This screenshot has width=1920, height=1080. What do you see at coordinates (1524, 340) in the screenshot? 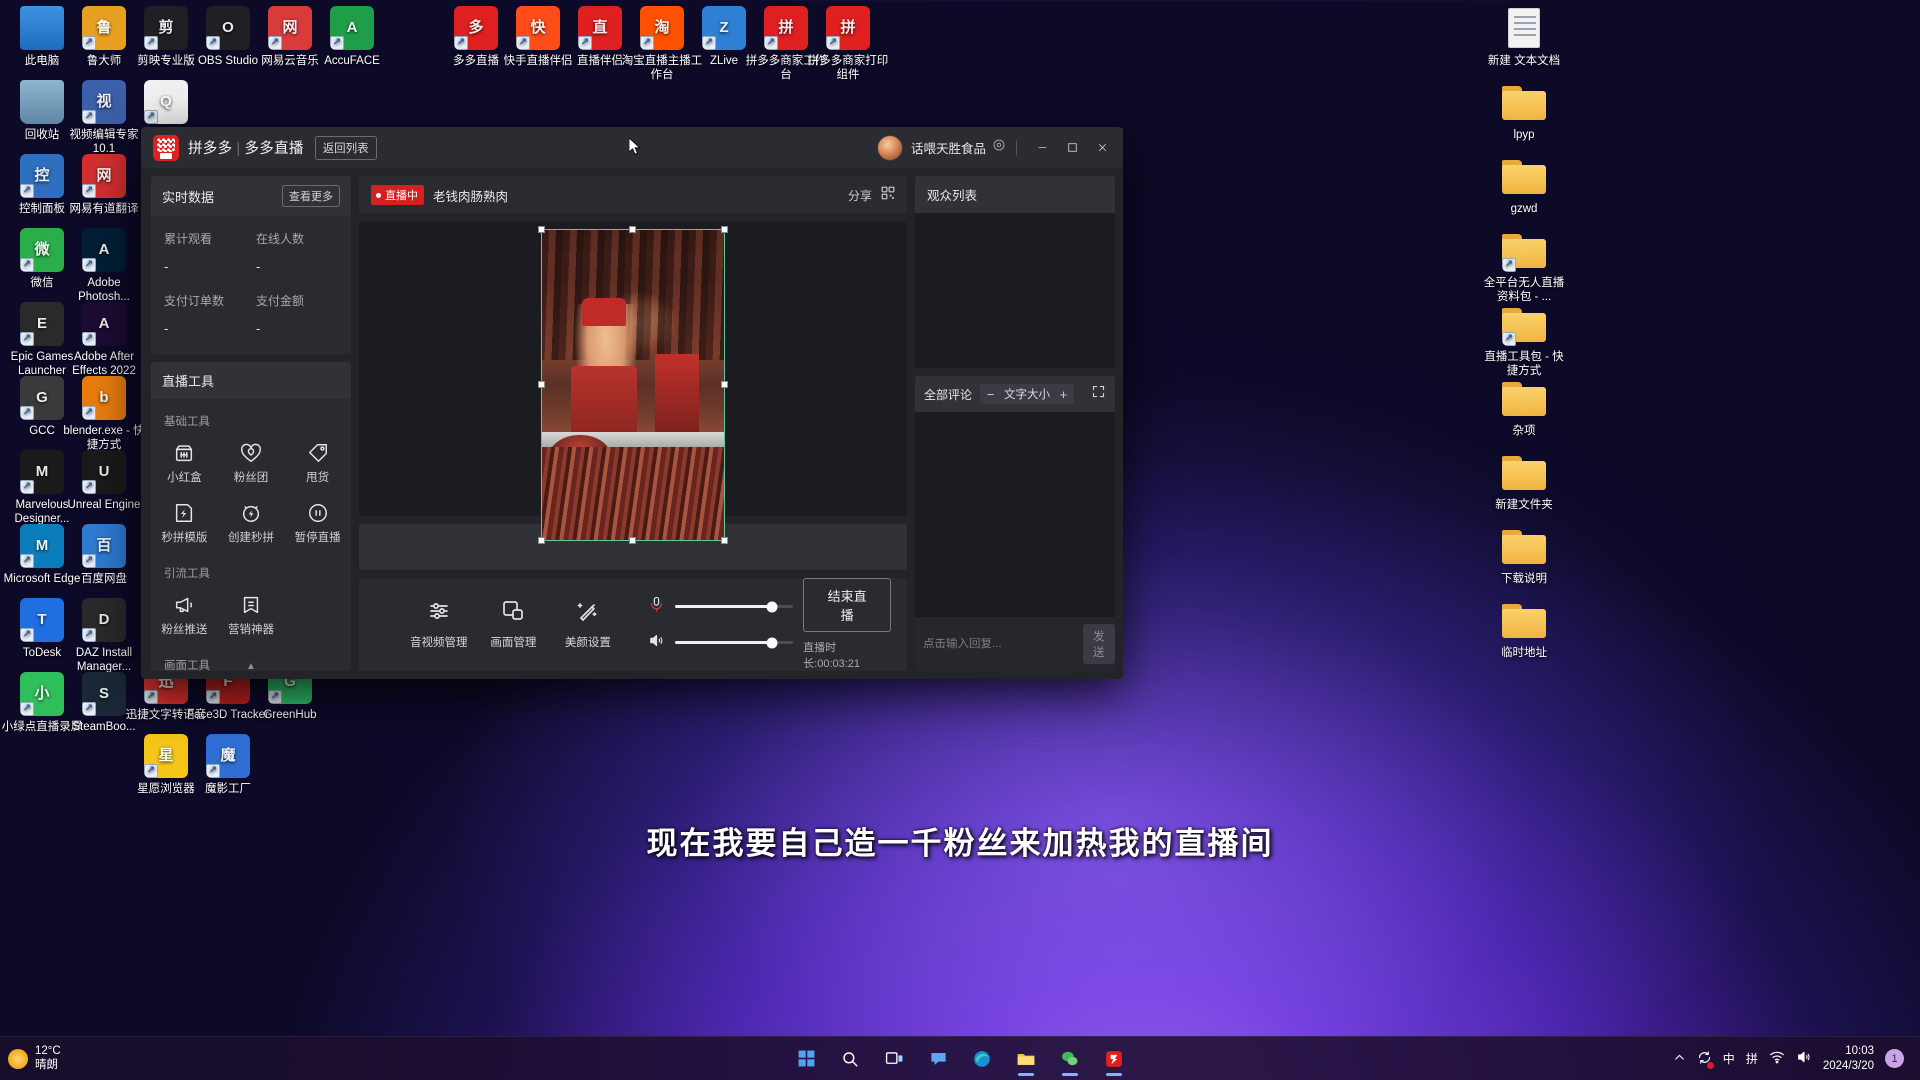
I see `desktop-icon: ↗ 直播工具包 - 快捷方式` at bounding box center [1524, 340].